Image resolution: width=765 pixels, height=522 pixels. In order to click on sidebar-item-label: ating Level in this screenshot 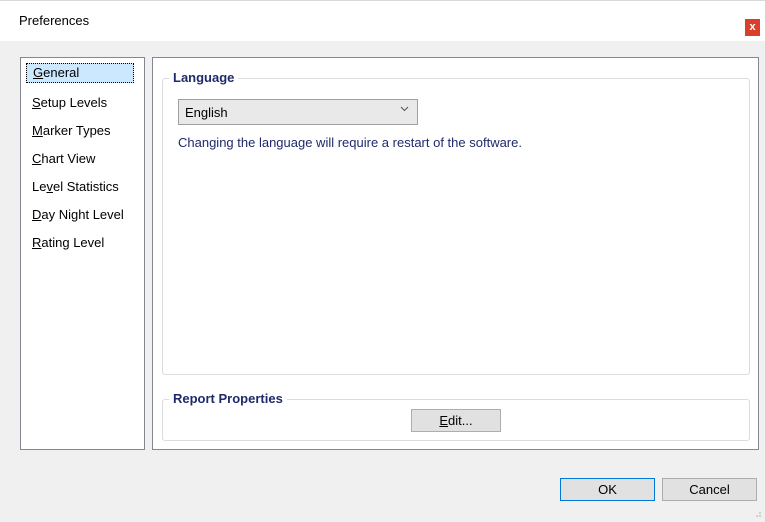, I will do `click(73, 242)`.